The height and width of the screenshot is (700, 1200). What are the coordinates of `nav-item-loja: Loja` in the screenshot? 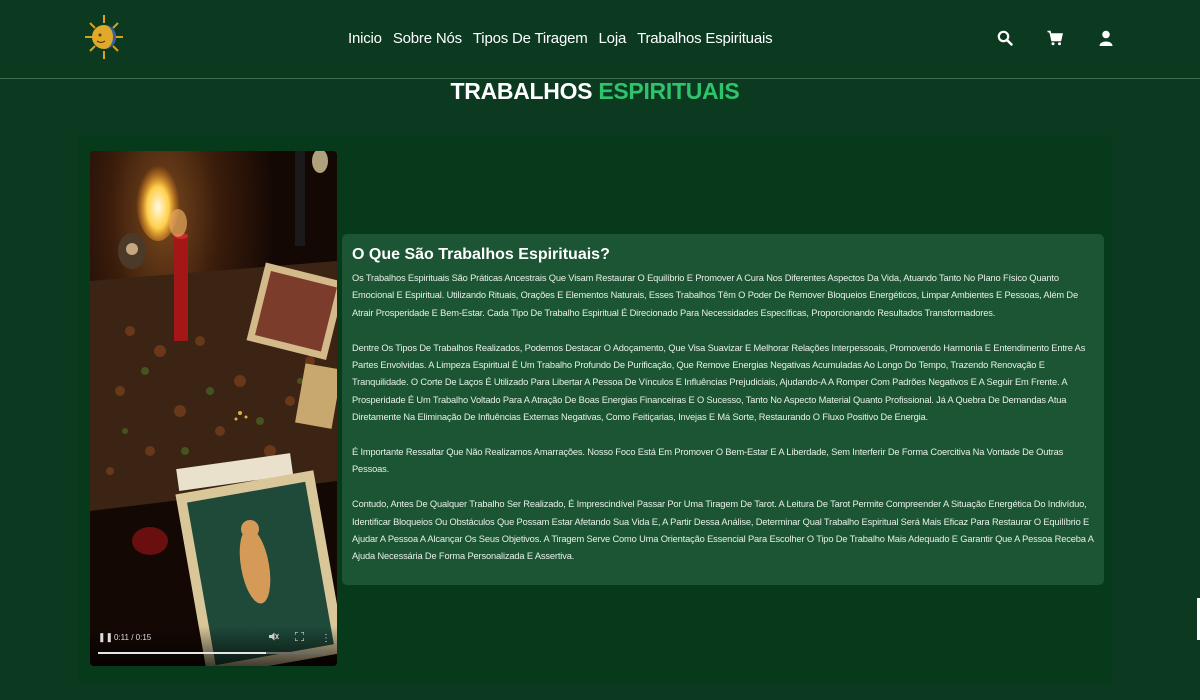 It's located at (613, 38).